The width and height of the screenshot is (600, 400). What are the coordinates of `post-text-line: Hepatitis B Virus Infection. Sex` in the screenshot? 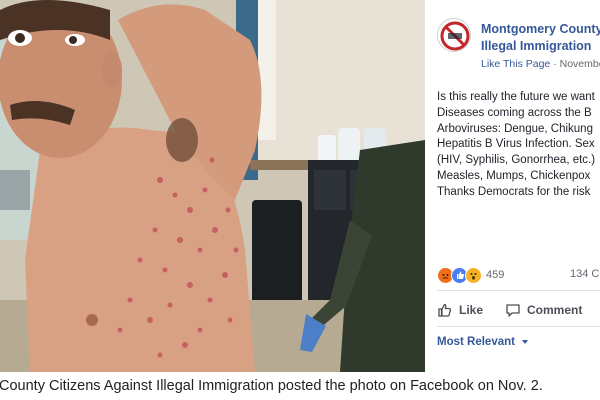 It's located at (516, 144).